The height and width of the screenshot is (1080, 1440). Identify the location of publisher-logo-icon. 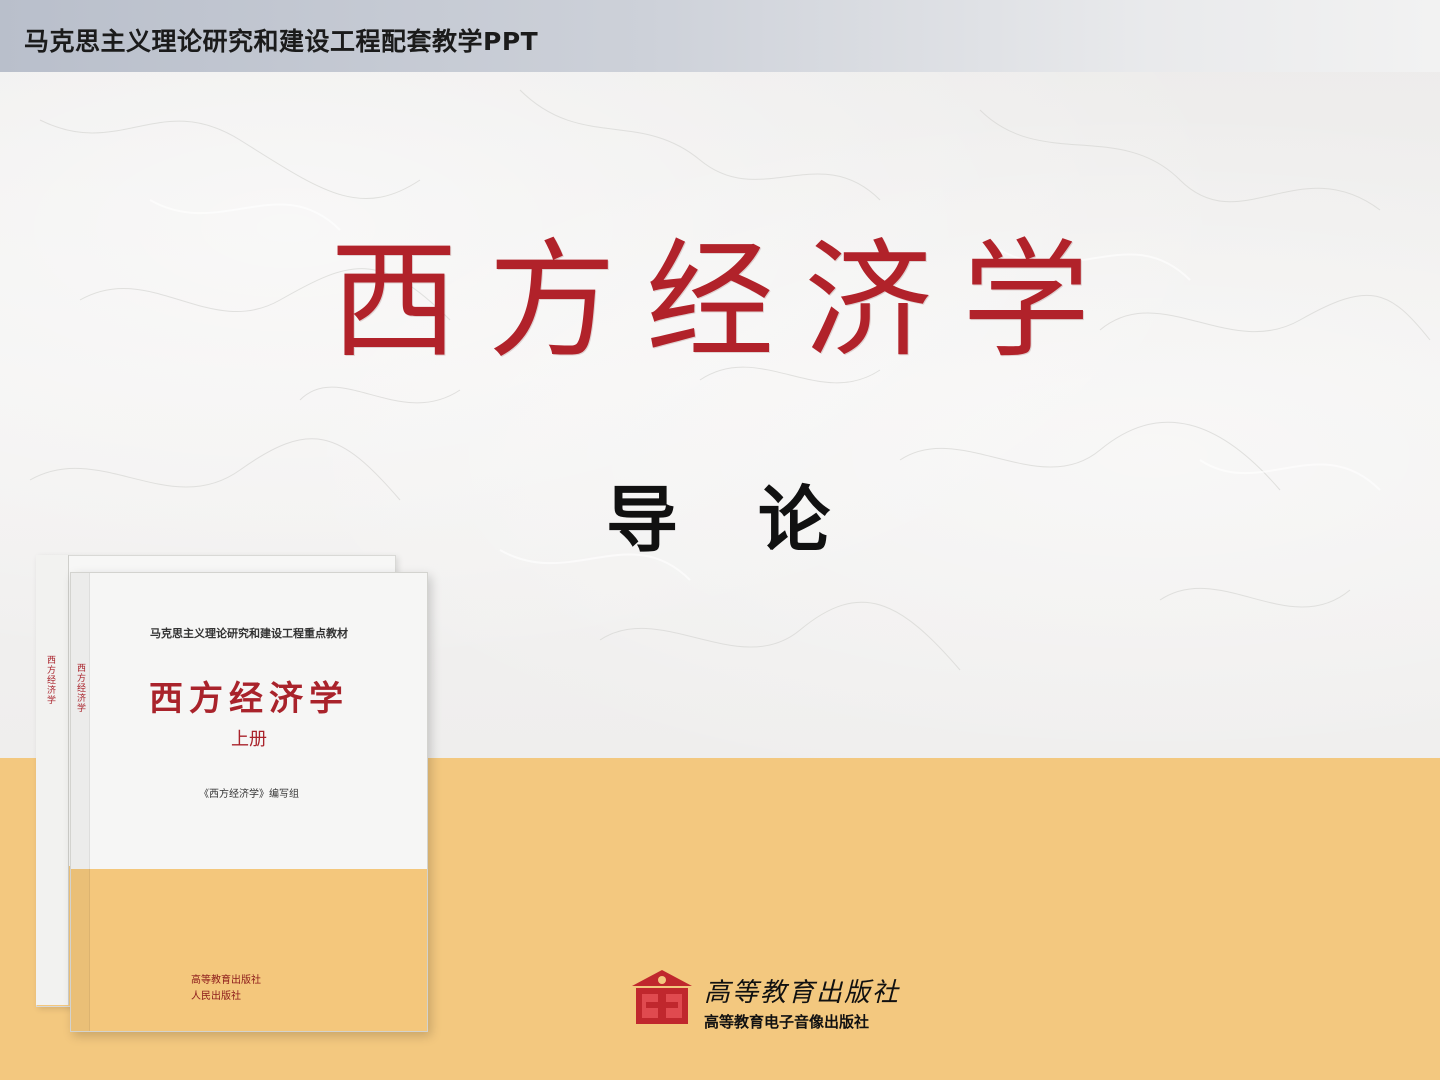
(662, 997).